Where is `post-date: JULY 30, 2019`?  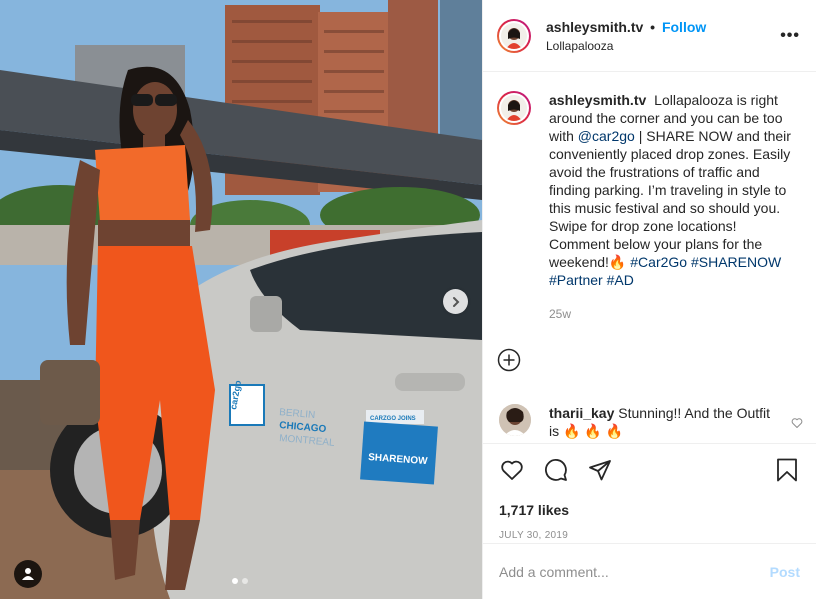 post-date: JULY 30, 2019 is located at coordinates (534, 535).